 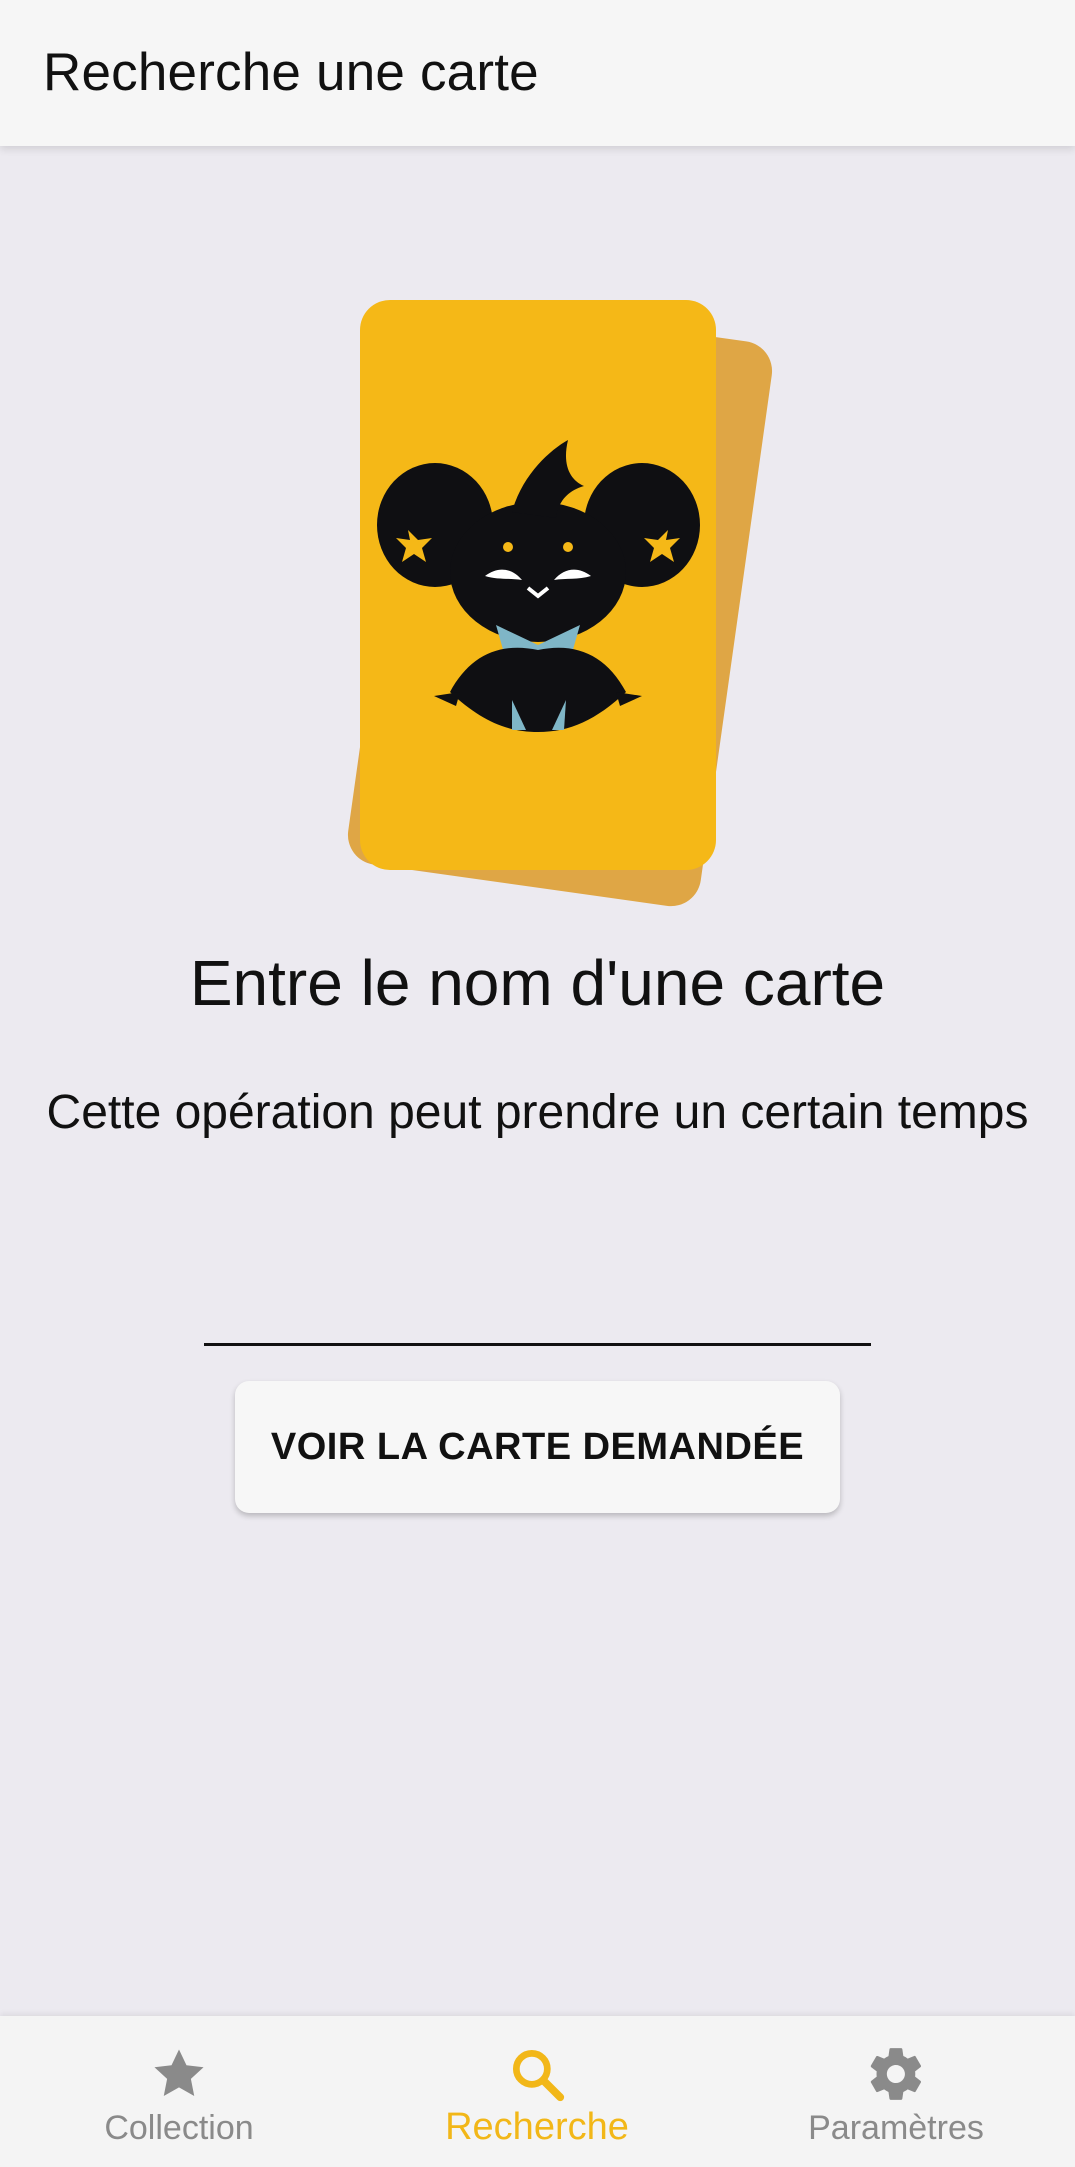 I want to click on card-name-input, so click(x=537, y=1311).